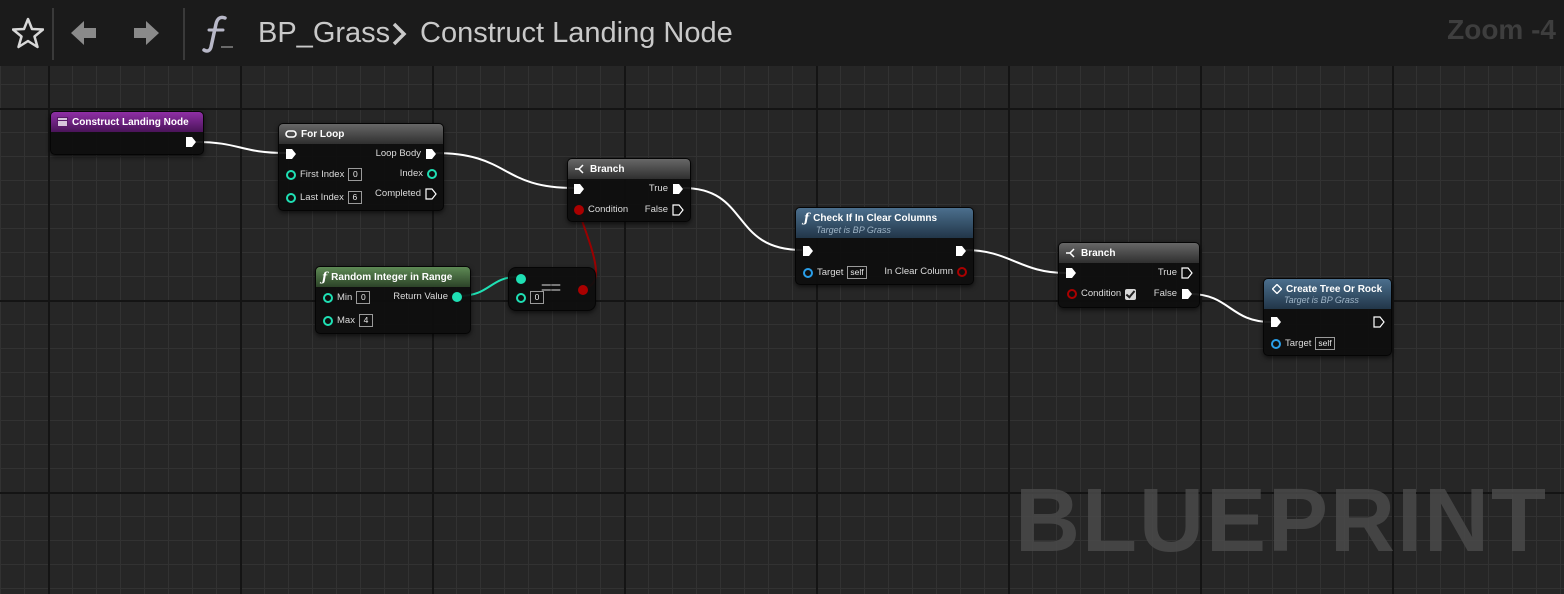 The height and width of the screenshot is (594, 1564). What do you see at coordinates (418, 174) in the screenshot?
I see `index-pin: Index` at bounding box center [418, 174].